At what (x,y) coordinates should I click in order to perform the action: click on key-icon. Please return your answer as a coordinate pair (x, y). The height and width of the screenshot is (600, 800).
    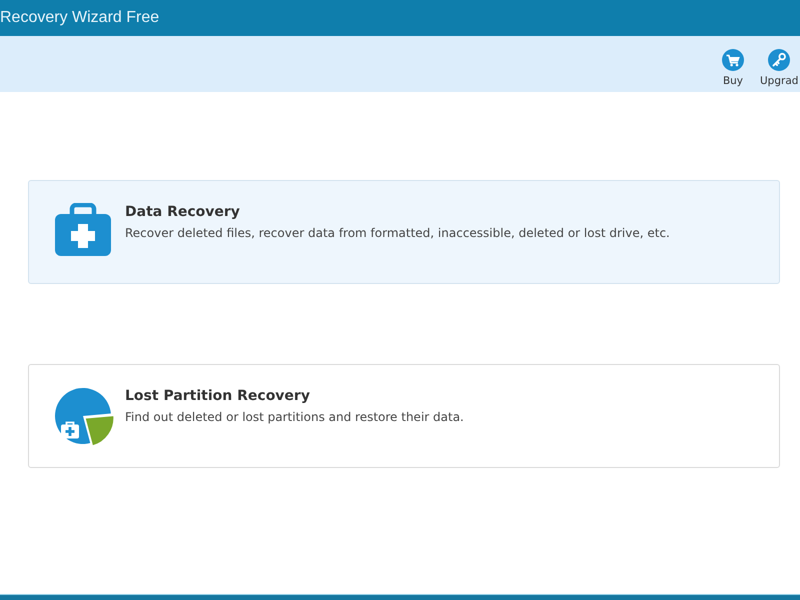
    Looking at the image, I should click on (779, 60).